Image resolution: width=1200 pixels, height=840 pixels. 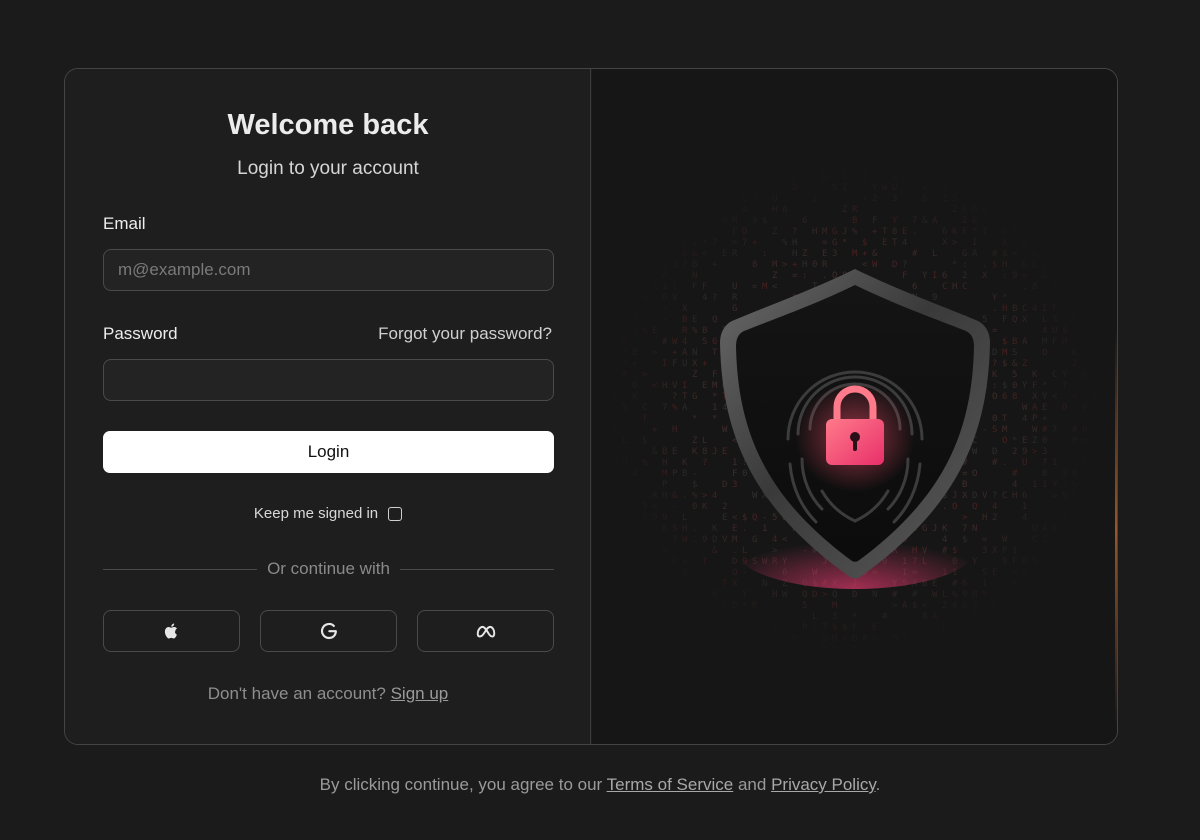 I want to click on apple-login-button, so click(x=171, y=631).